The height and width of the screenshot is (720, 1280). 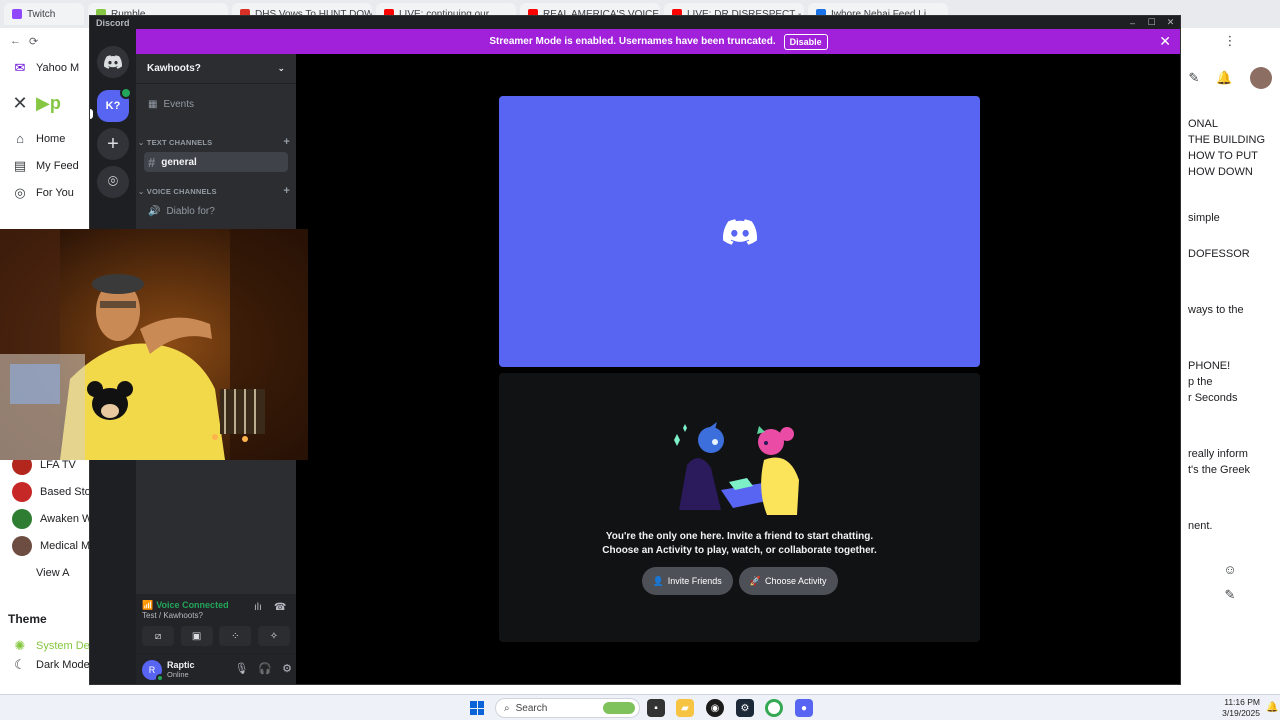 What do you see at coordinates (1230, 708) in the screenshot?
I see `system-clock: 11:16 PM 3/19/2025` at bounding box center [1230, 708].